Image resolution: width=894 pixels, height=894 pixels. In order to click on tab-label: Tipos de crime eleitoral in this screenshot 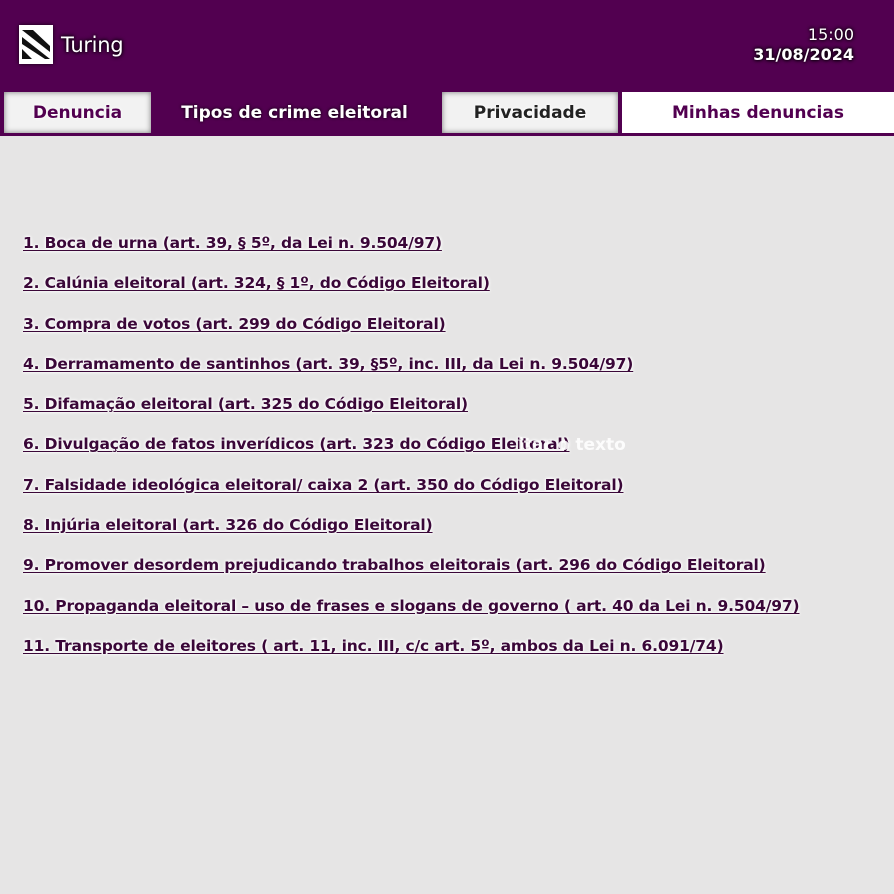, I will do `click(294, 112)`.